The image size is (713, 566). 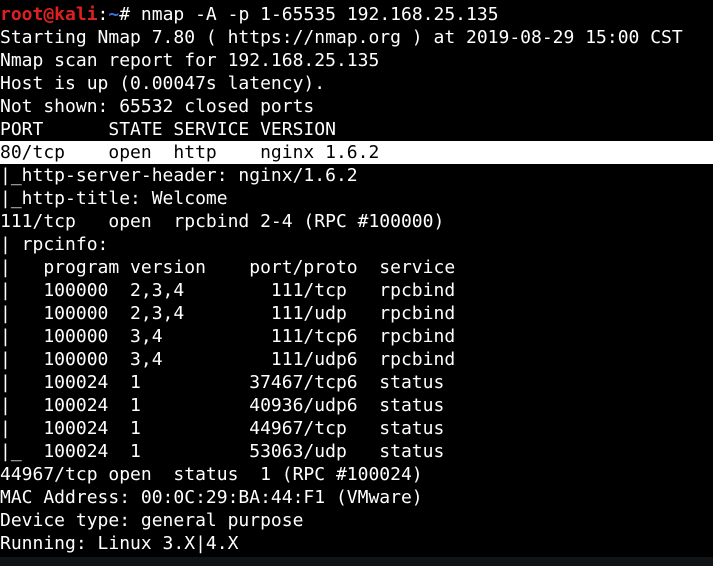 What do you see at coordinates (228, 313) in the screenshot?
I see `output-line: | 100000 2,3,4 111/udp rpcbind` at bounding box center [228, 313].